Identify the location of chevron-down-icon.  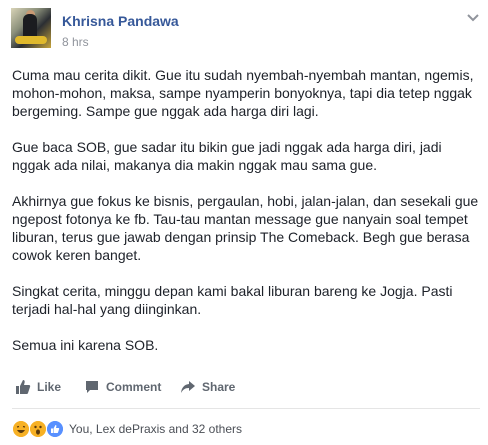
(473, 18).